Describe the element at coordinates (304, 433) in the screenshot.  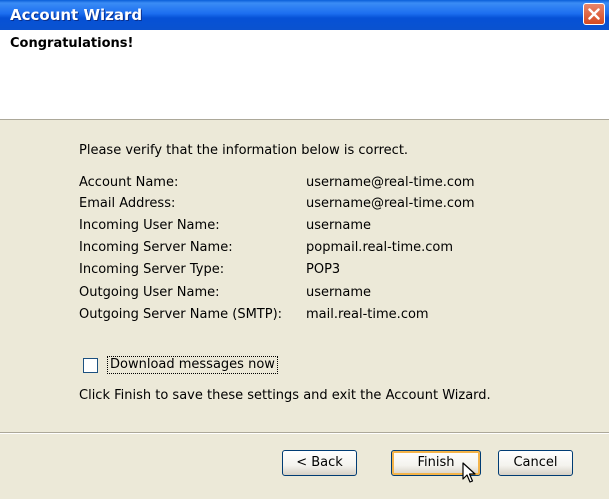
I see `button-divider` at that location.